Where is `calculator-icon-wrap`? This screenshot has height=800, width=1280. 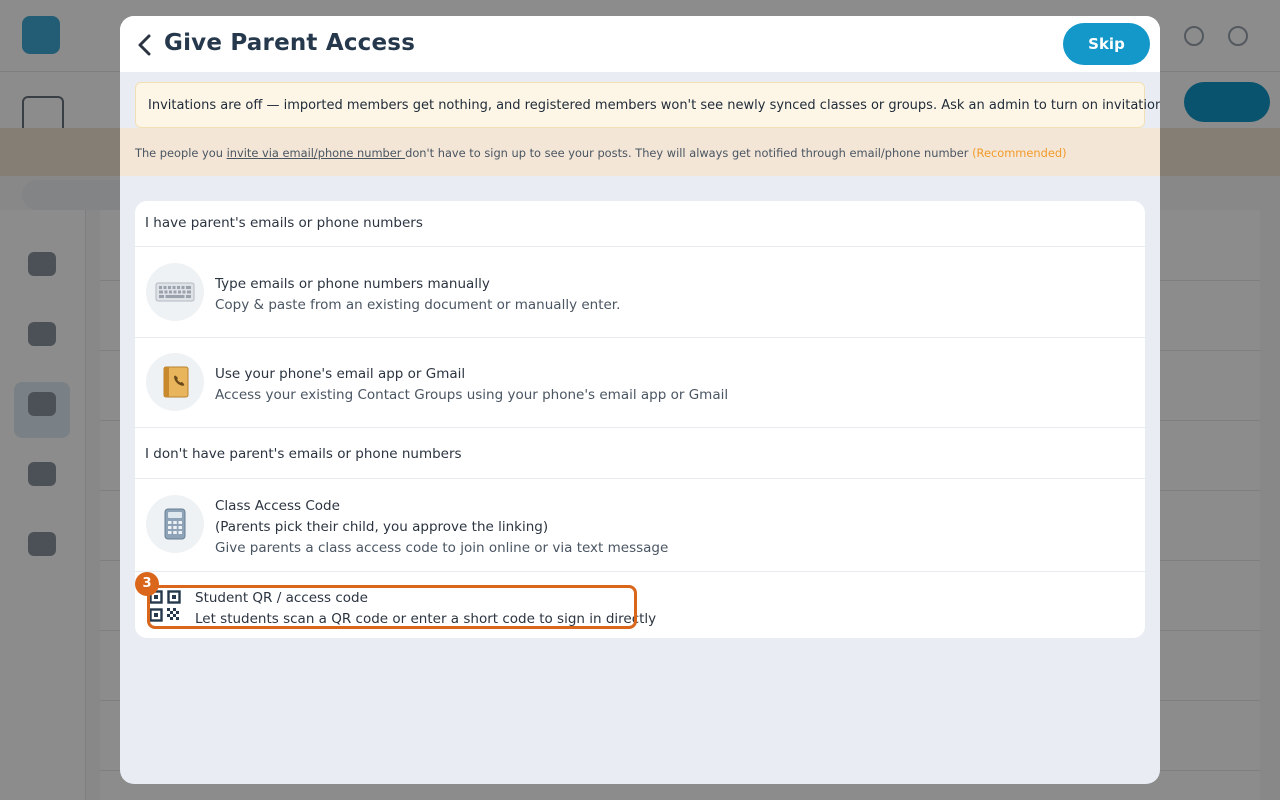
calculator-icon-wrap is located at coordinates (175, 524).